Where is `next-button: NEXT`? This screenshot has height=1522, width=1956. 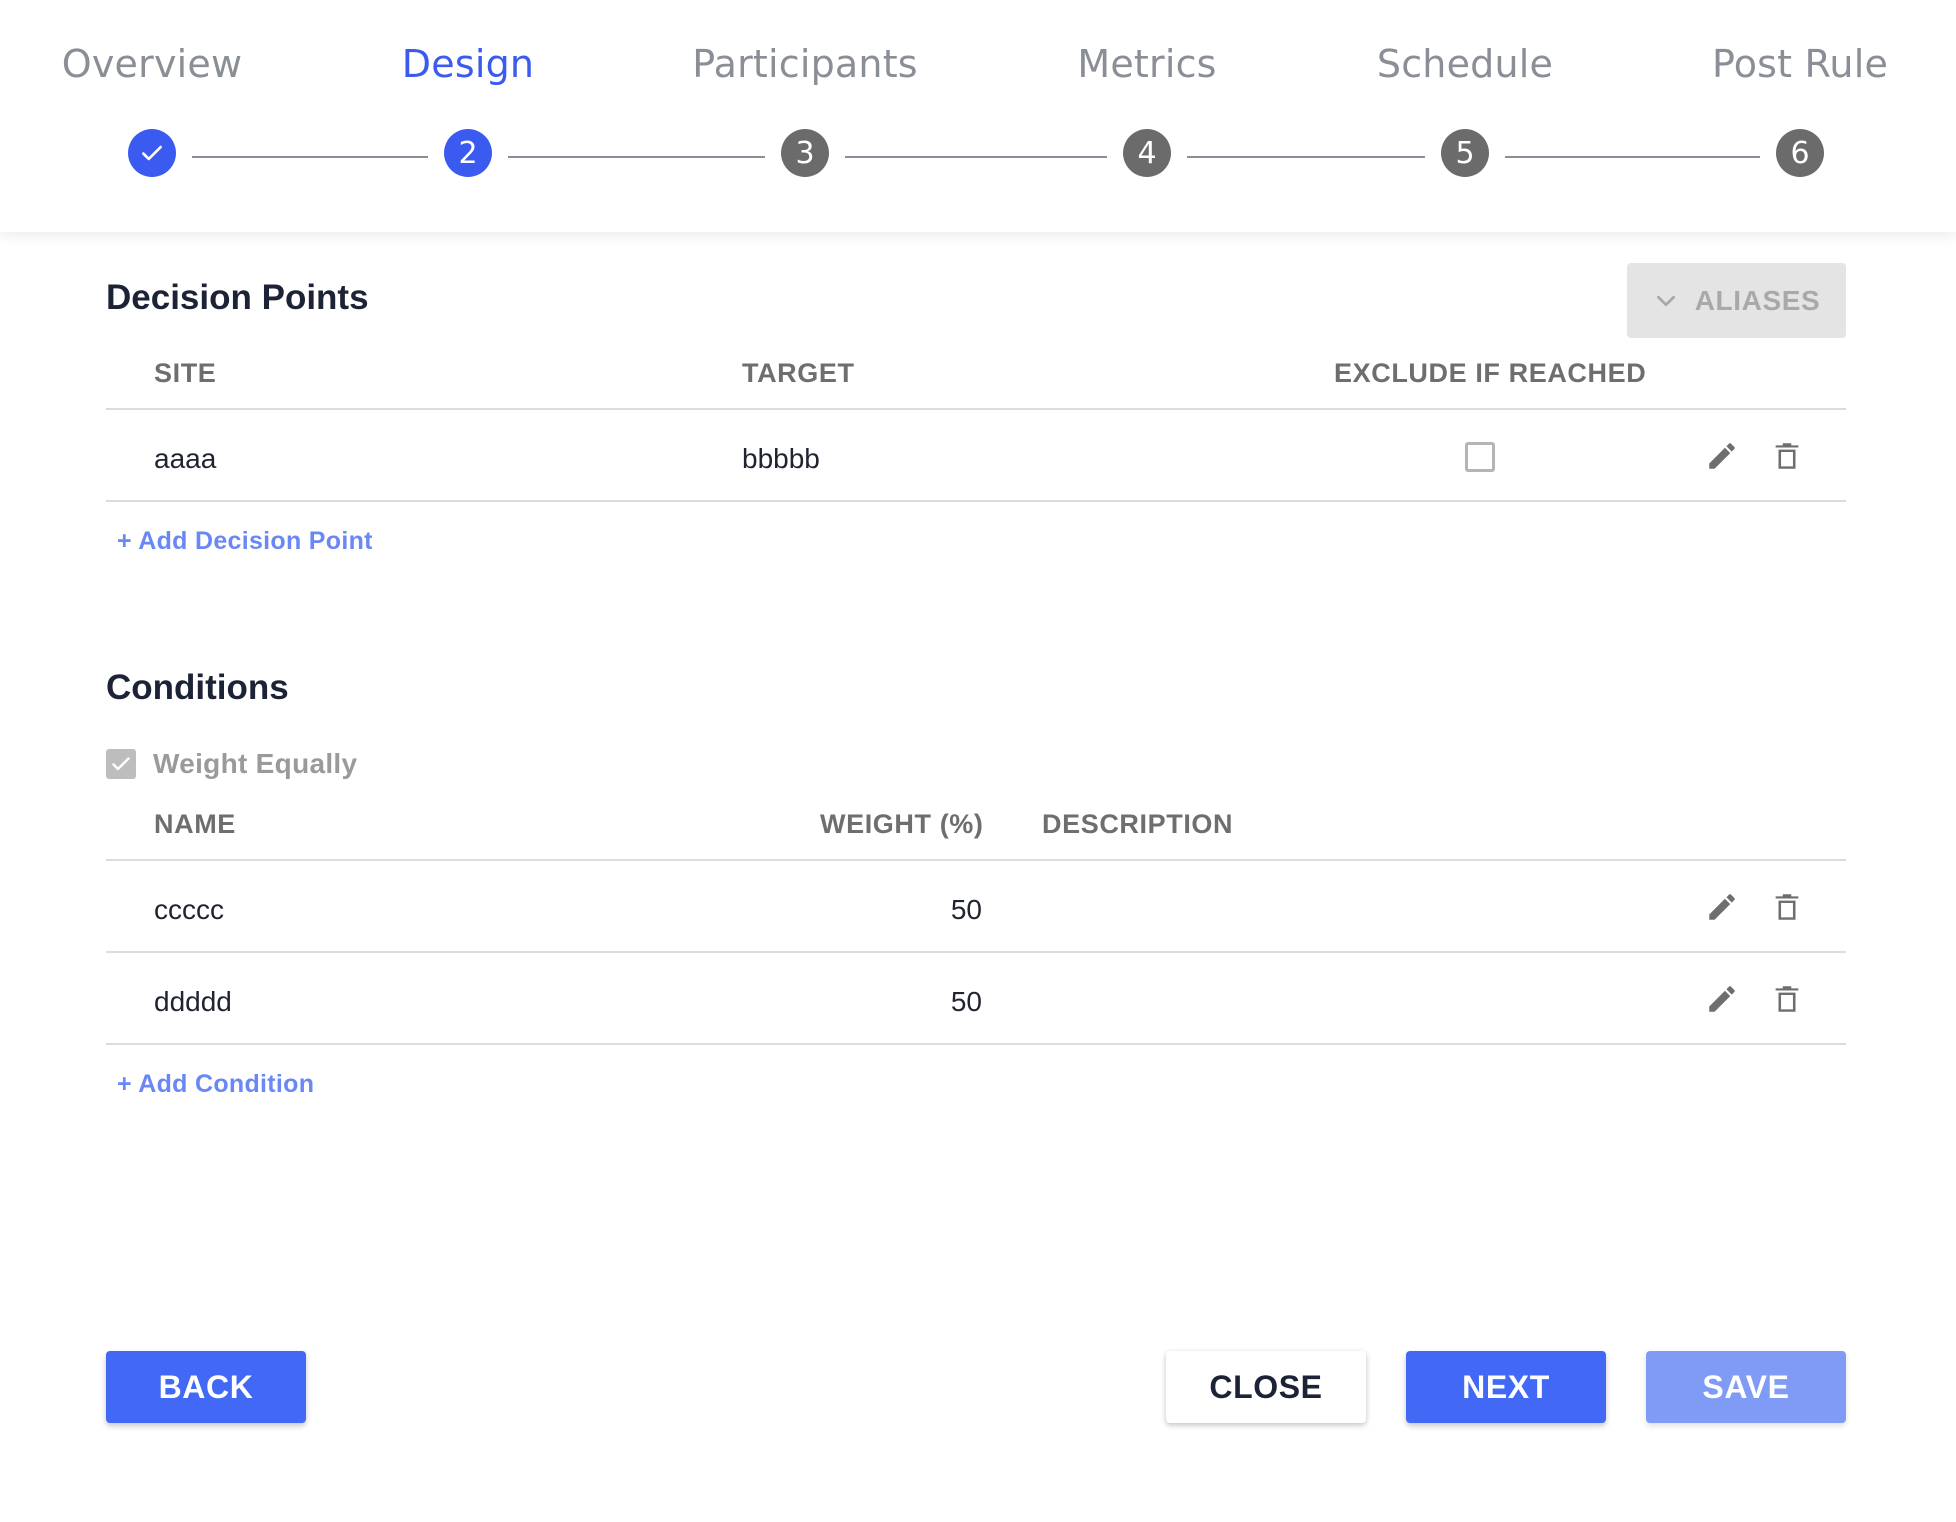
next-button: NEXT is located at coordinates (1506, 1387).